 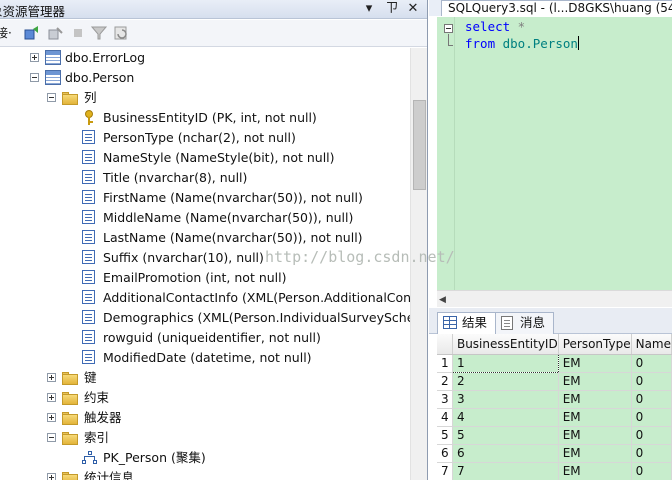 I want to click on table-row: 1 1 EM 0, so click(x=554, y=363).